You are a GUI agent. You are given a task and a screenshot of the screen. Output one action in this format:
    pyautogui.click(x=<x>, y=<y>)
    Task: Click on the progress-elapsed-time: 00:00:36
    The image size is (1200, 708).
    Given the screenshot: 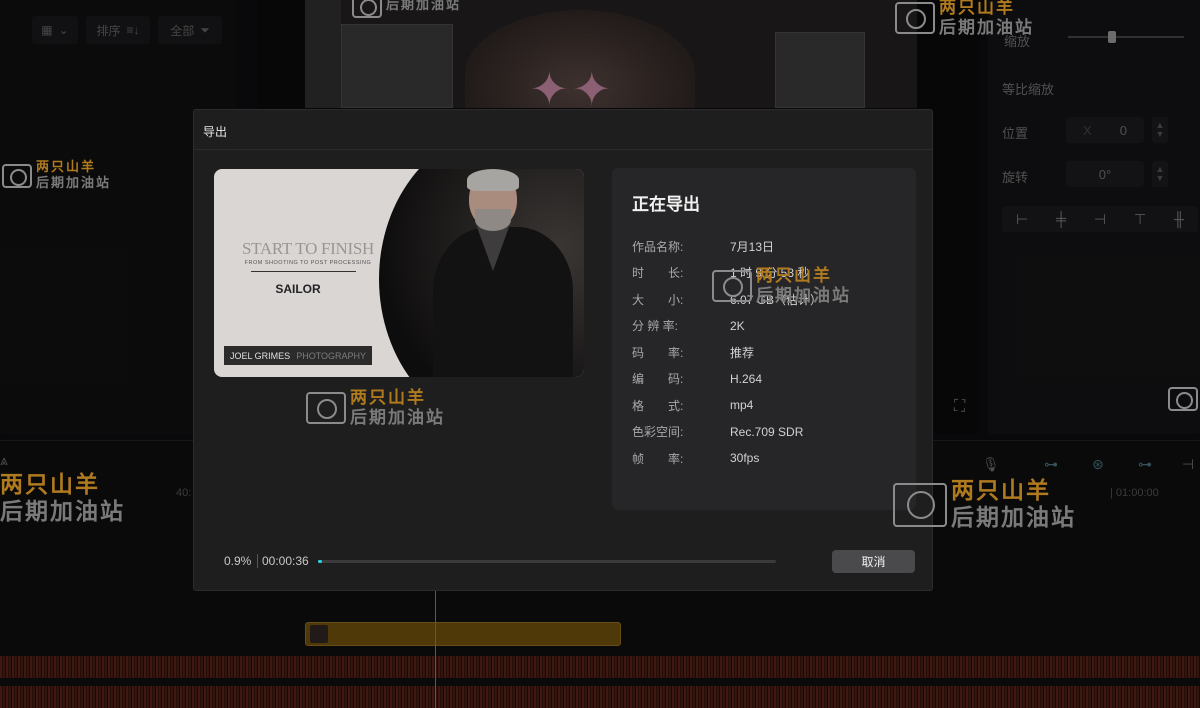 What is the action you would take?
    pyautogui.click(x=285, y=561)
    